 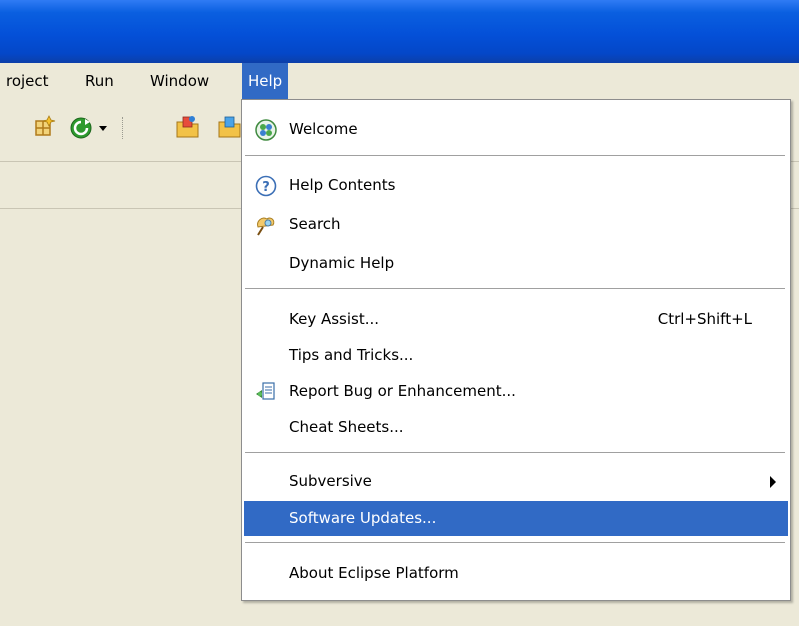 I want to click on menu-item-label: Search, so click(x=315, y=224).